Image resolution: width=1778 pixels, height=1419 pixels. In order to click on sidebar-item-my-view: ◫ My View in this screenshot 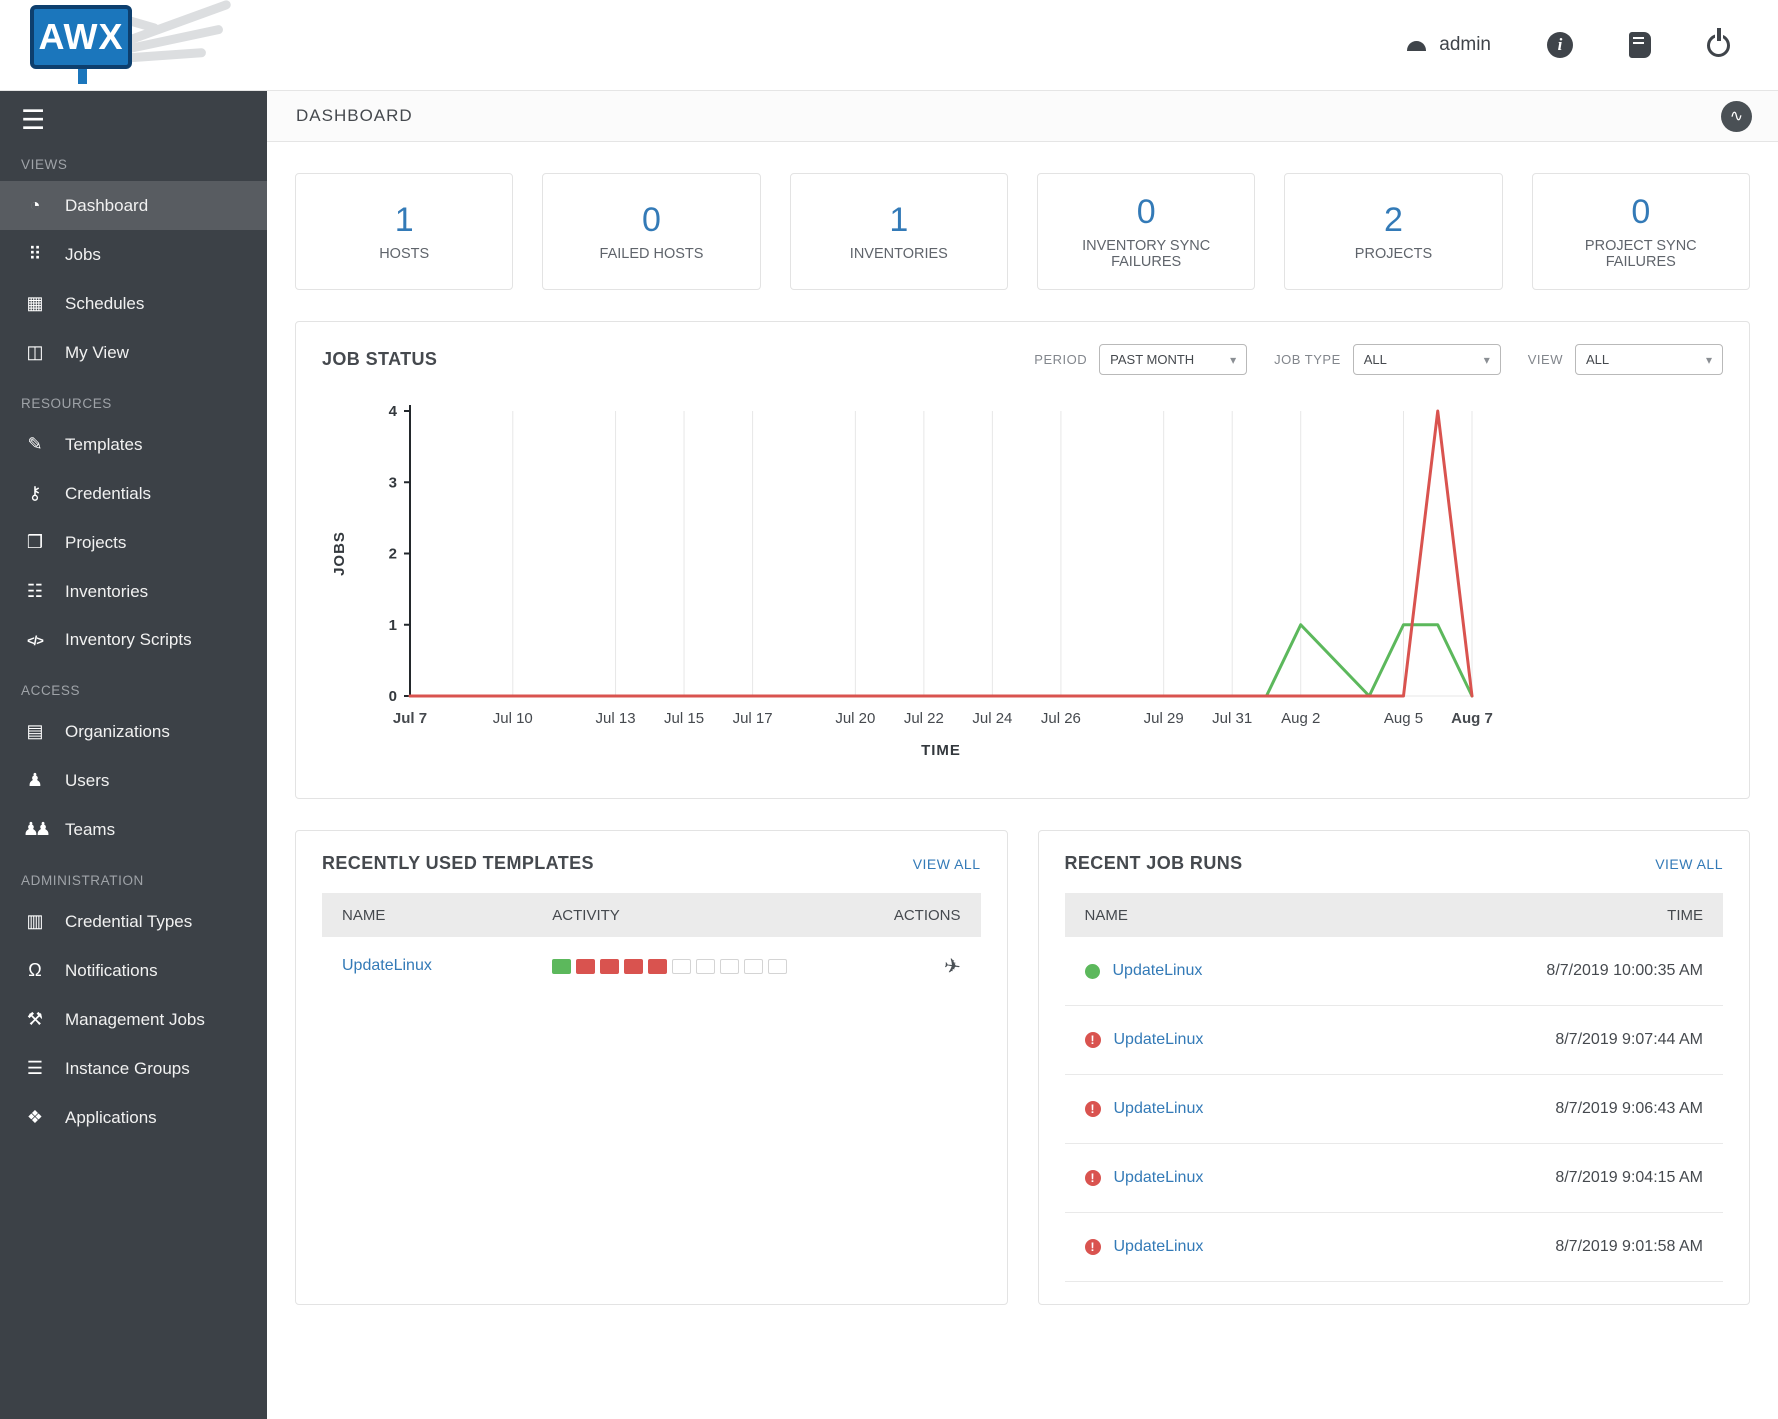, I will do `click(133, 352)`.